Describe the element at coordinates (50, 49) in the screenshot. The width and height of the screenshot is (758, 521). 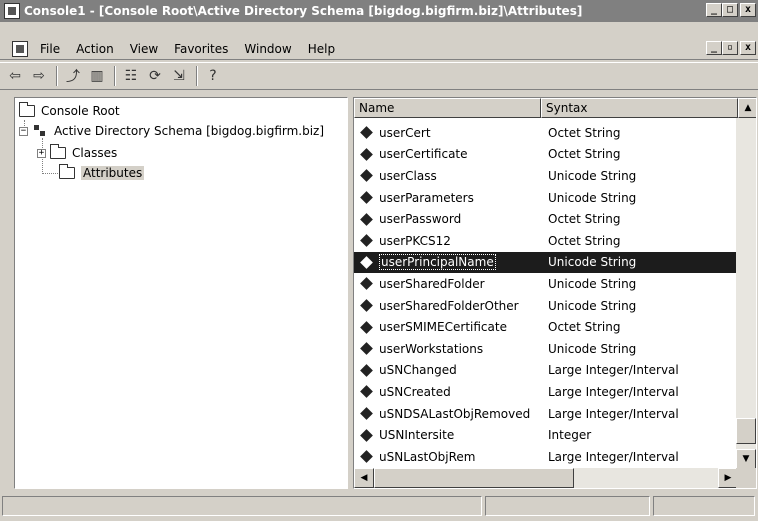
I see `menu-file: File` at that location.